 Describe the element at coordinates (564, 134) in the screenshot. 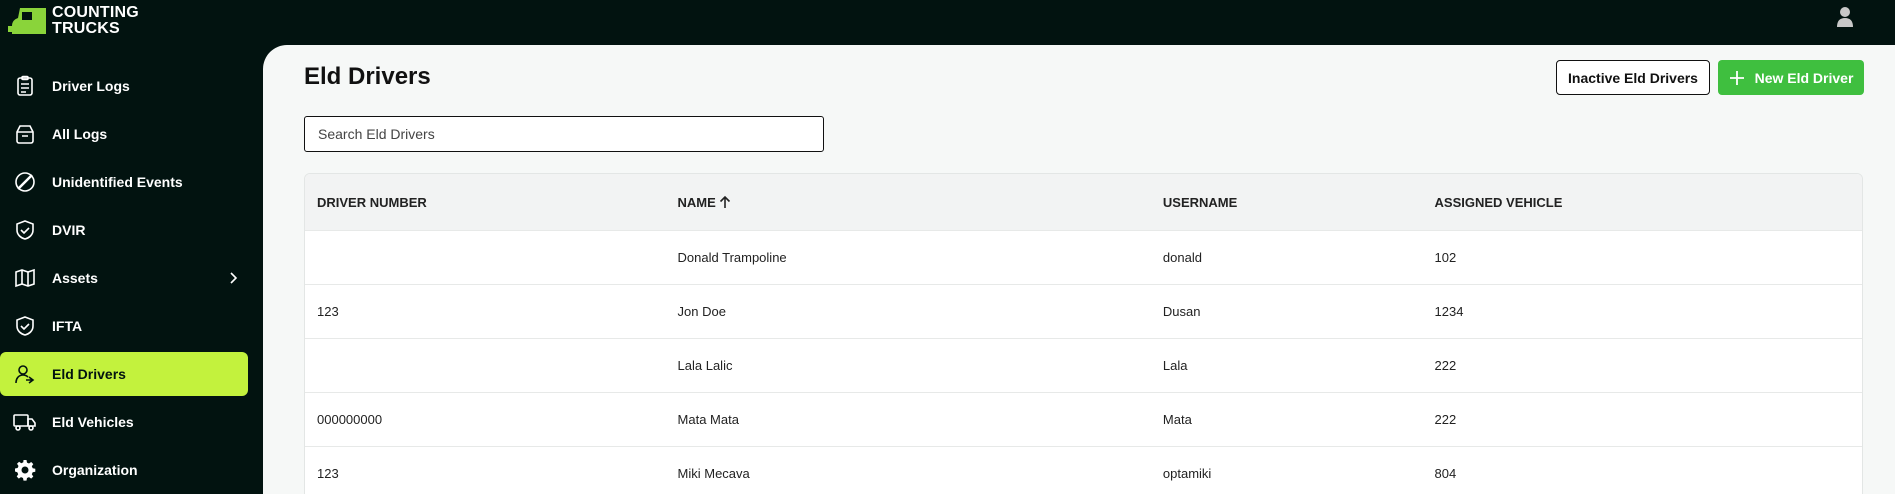

I see `search-input` at that location.